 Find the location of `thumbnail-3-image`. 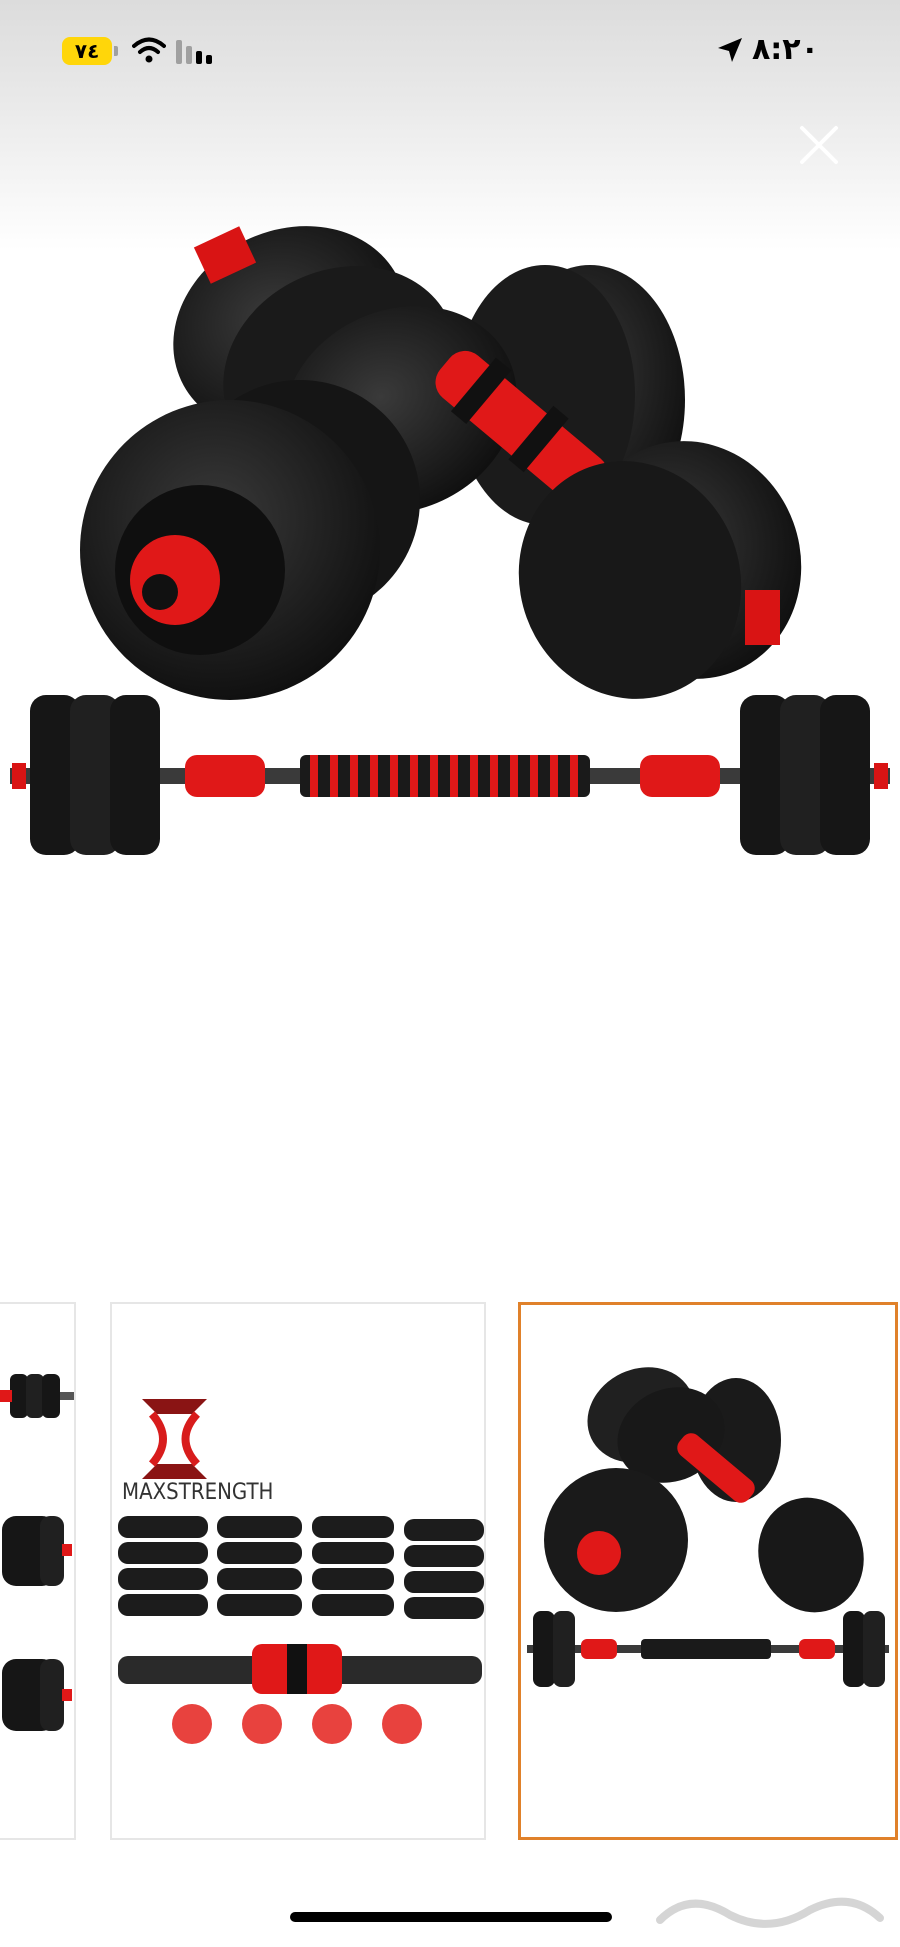

thumbnail-3-image is located at coordinates (708, 1527).